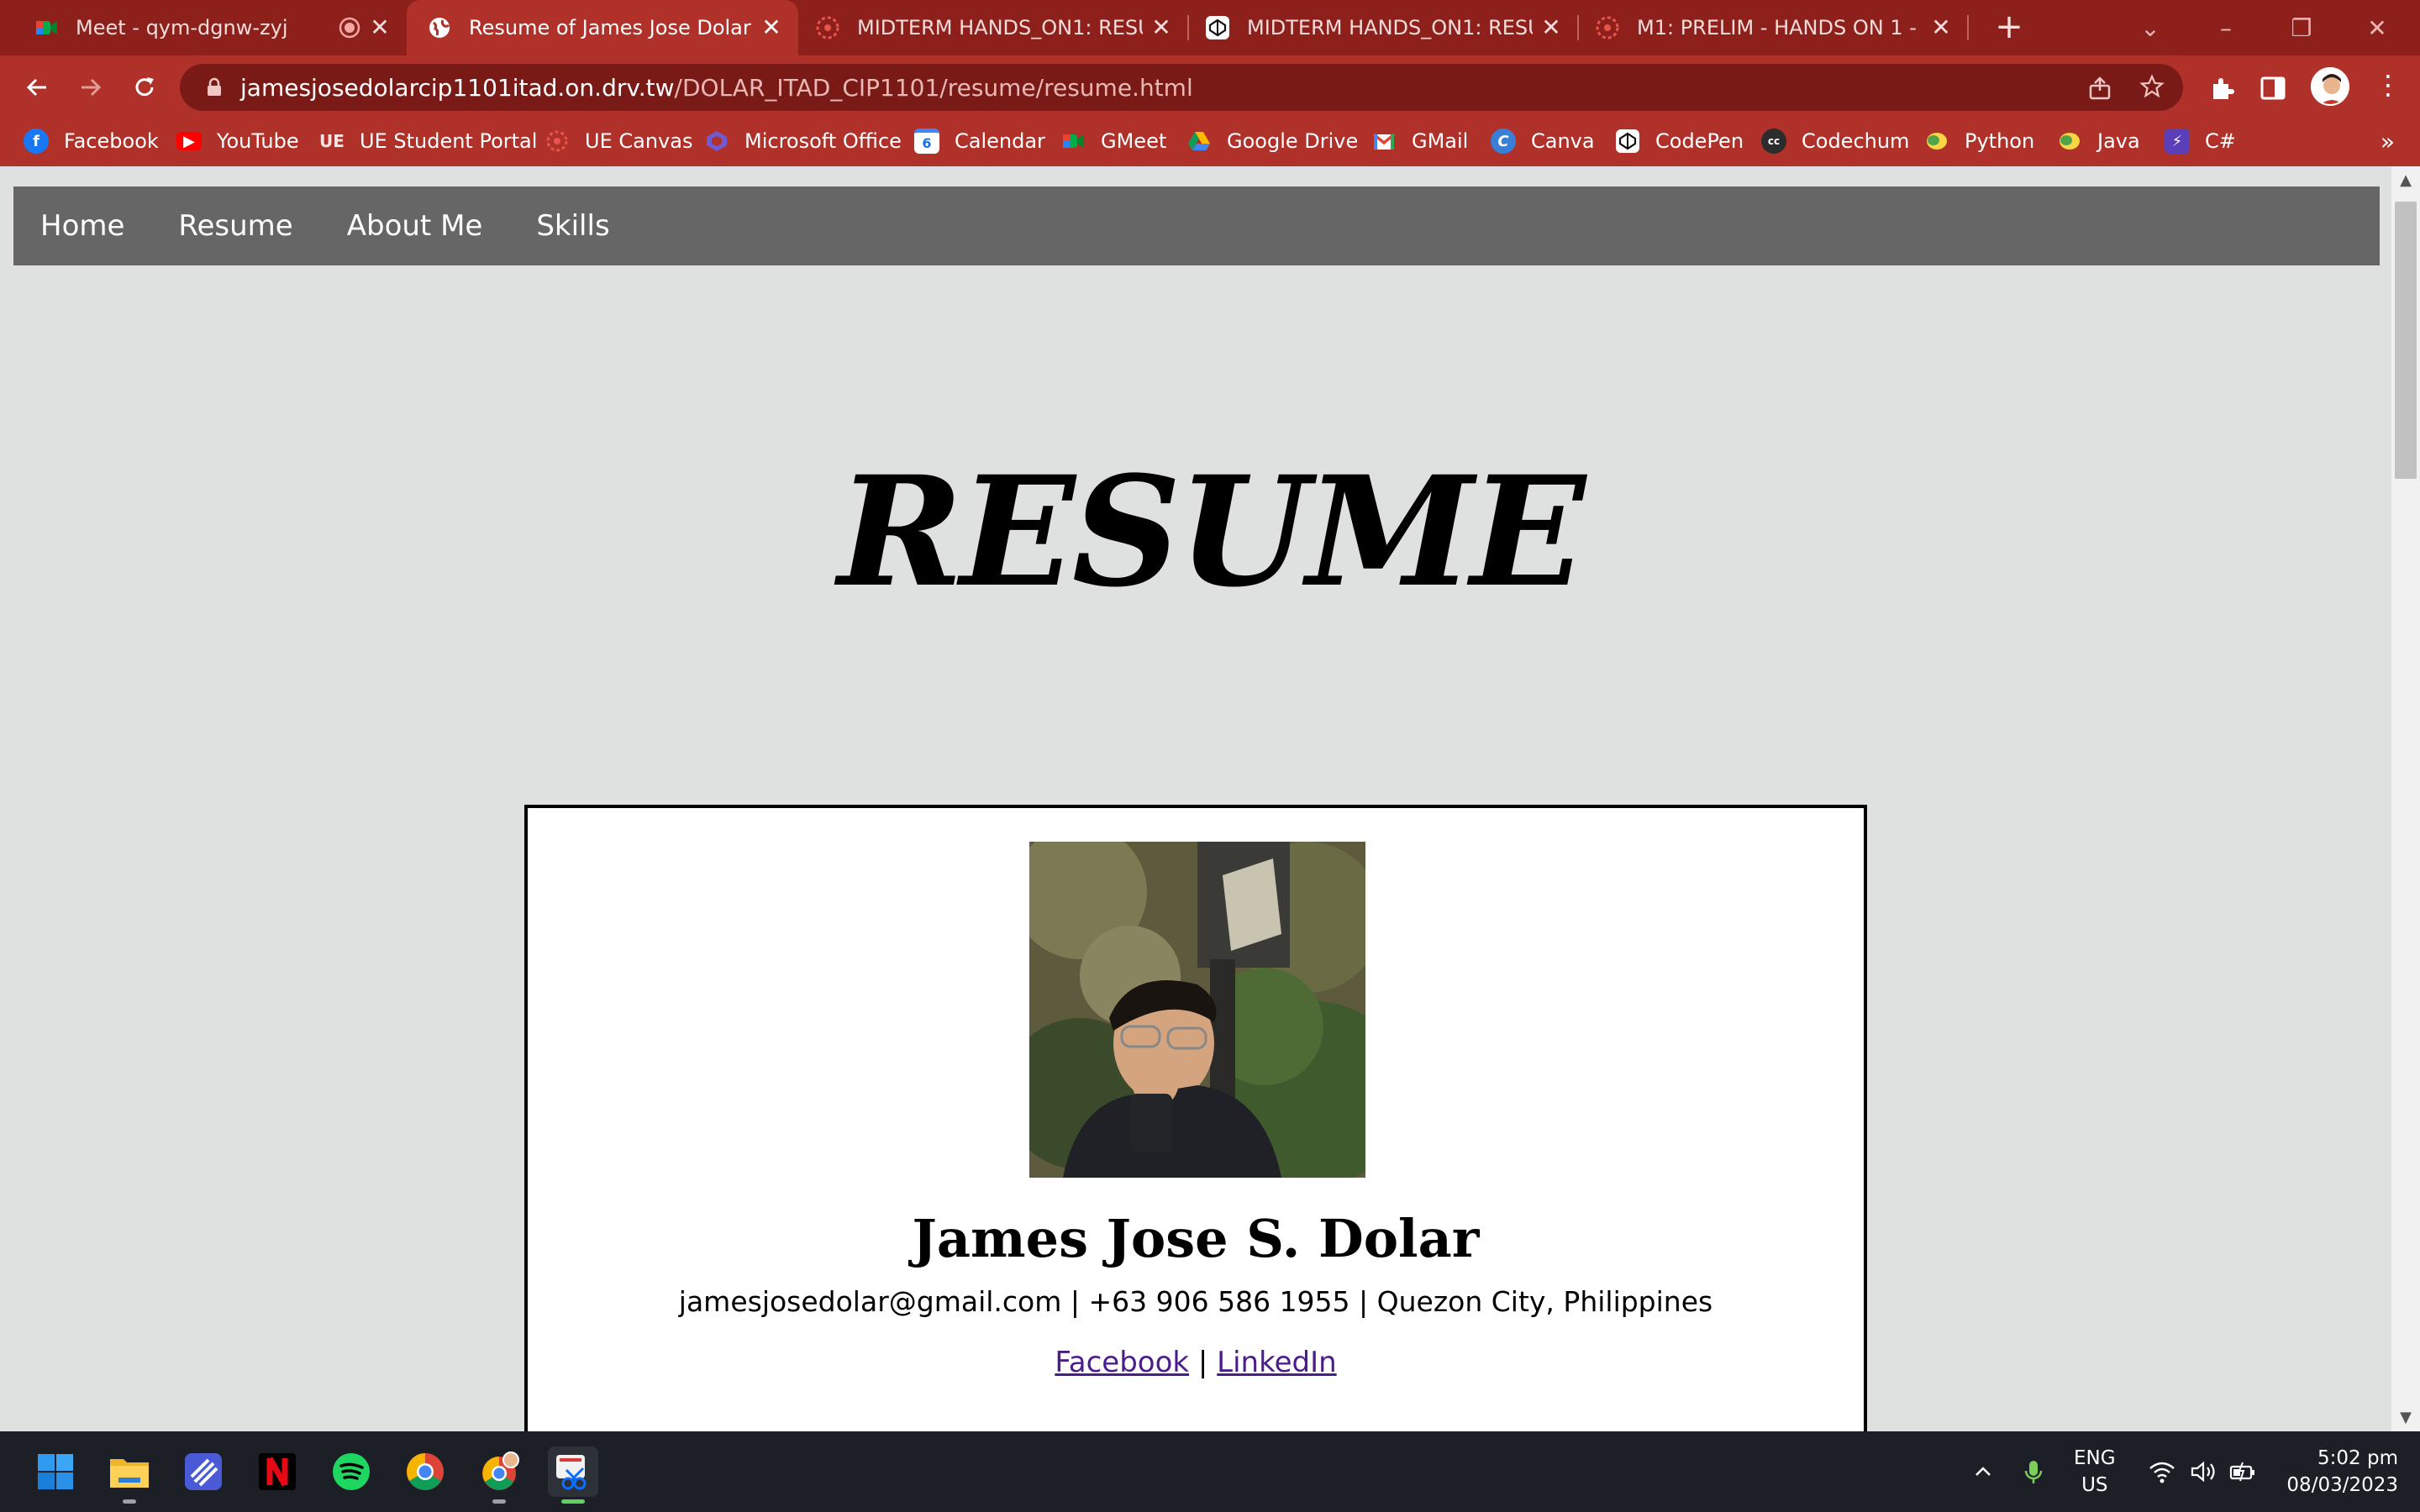 The width and height of the screenshot is (2420, 1512). What do you see at coordinates (277, 1471) in the screenshot?
I see `taskbar-netflix` at bounding box center [277, 1471].